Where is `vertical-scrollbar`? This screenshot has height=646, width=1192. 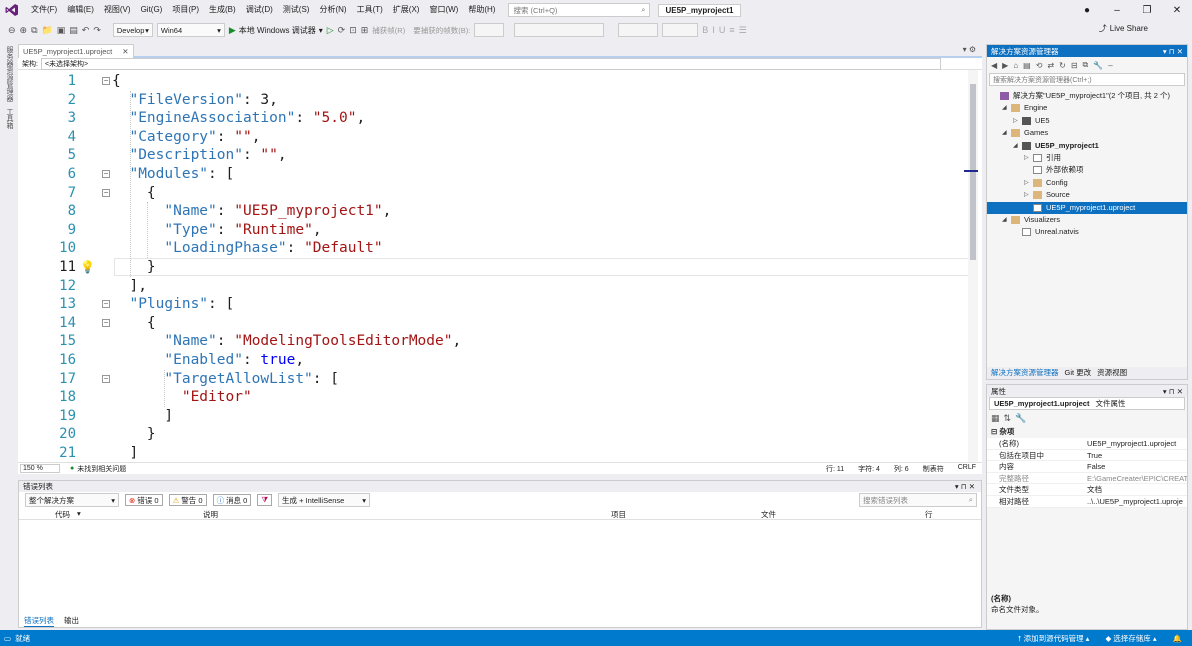
vertical-scrollbar is located at coordinates (971, 266).